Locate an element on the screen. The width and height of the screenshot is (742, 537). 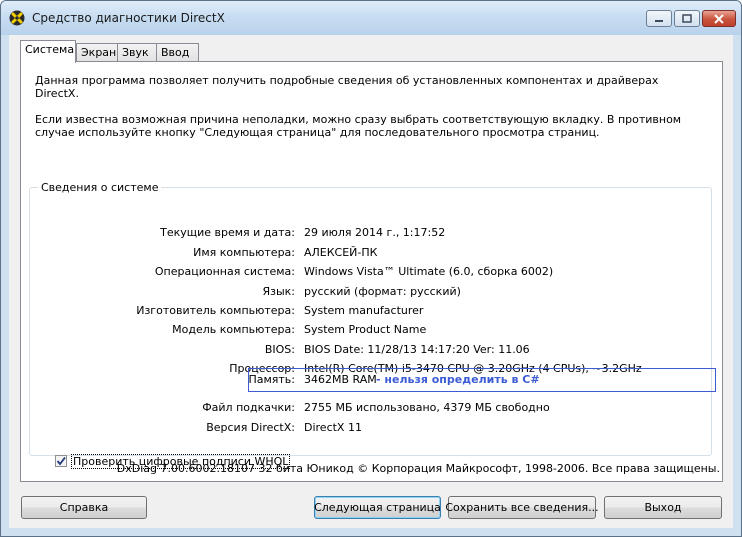
whql-checkbox is located at coordinates (61, 461).